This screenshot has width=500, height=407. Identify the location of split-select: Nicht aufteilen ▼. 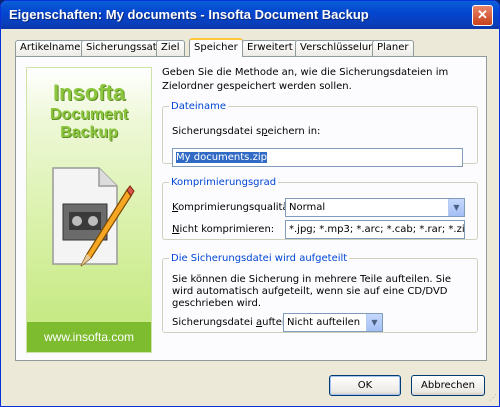
(333, 322).